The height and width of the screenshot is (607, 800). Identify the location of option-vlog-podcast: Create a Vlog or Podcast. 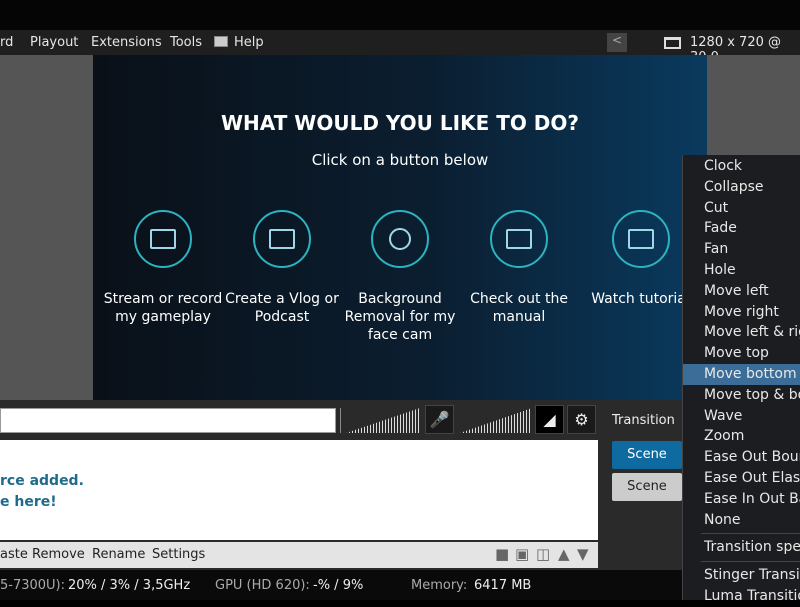
(282, 268).